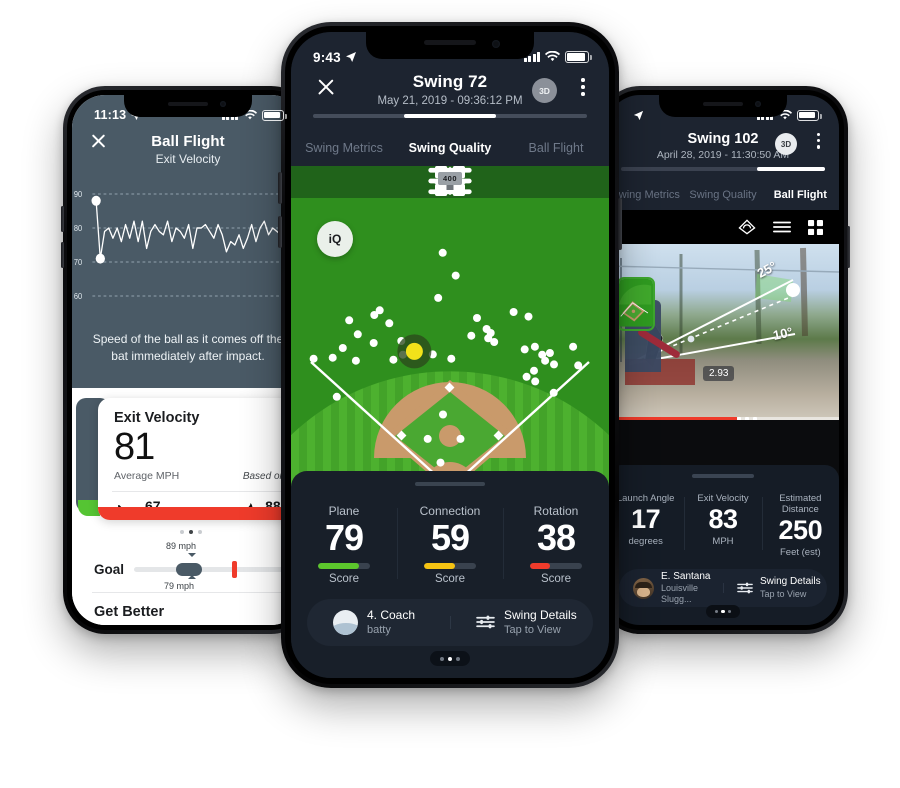 Image resolution: width=900 pixels, height=788 pixels. I want to click on card-pagination-dots, so click(191, 532).